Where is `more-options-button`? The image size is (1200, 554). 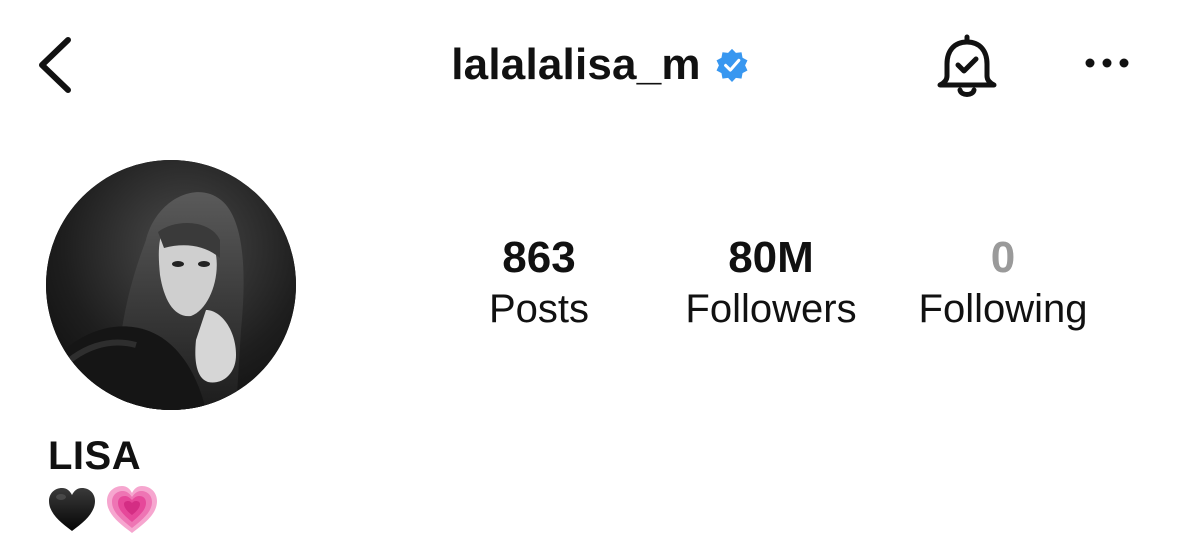
more-options-button is located at coordinates (1107, 63).